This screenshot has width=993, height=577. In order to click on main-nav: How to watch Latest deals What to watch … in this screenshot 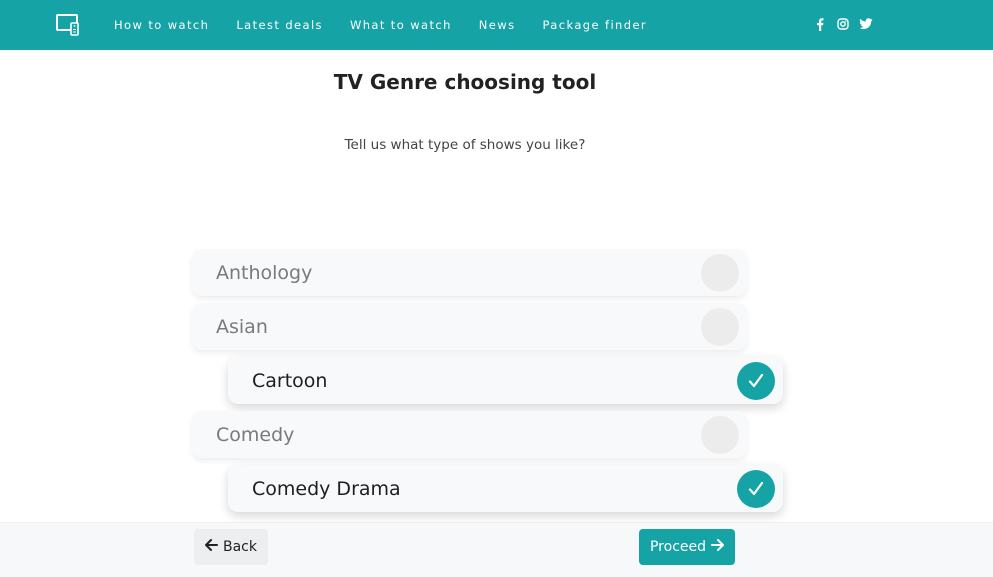, I will do `click(394, 25)`.